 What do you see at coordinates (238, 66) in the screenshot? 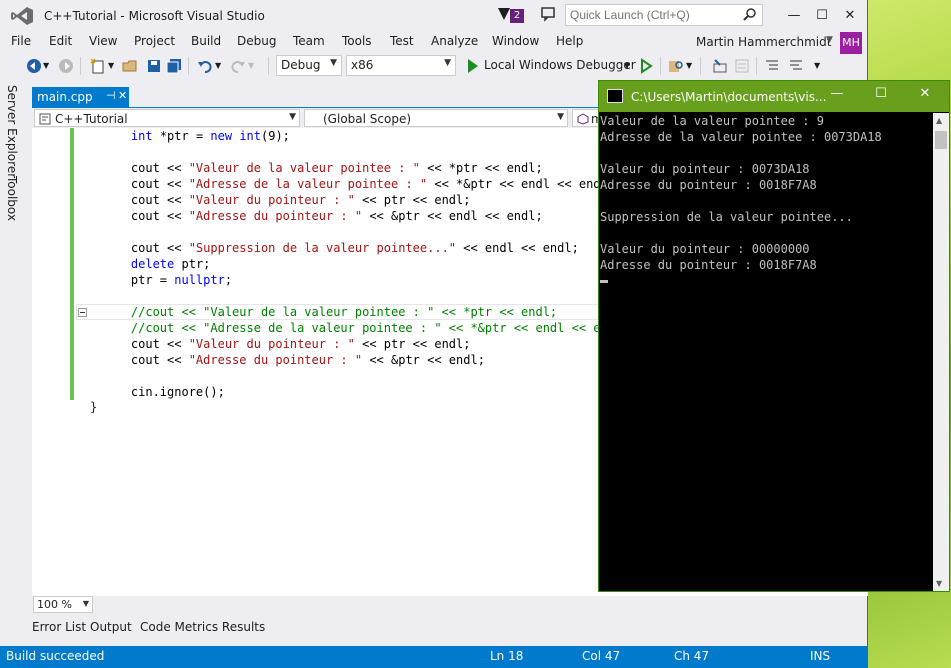
I see `redo-icon` at bounding box center [238, 66].